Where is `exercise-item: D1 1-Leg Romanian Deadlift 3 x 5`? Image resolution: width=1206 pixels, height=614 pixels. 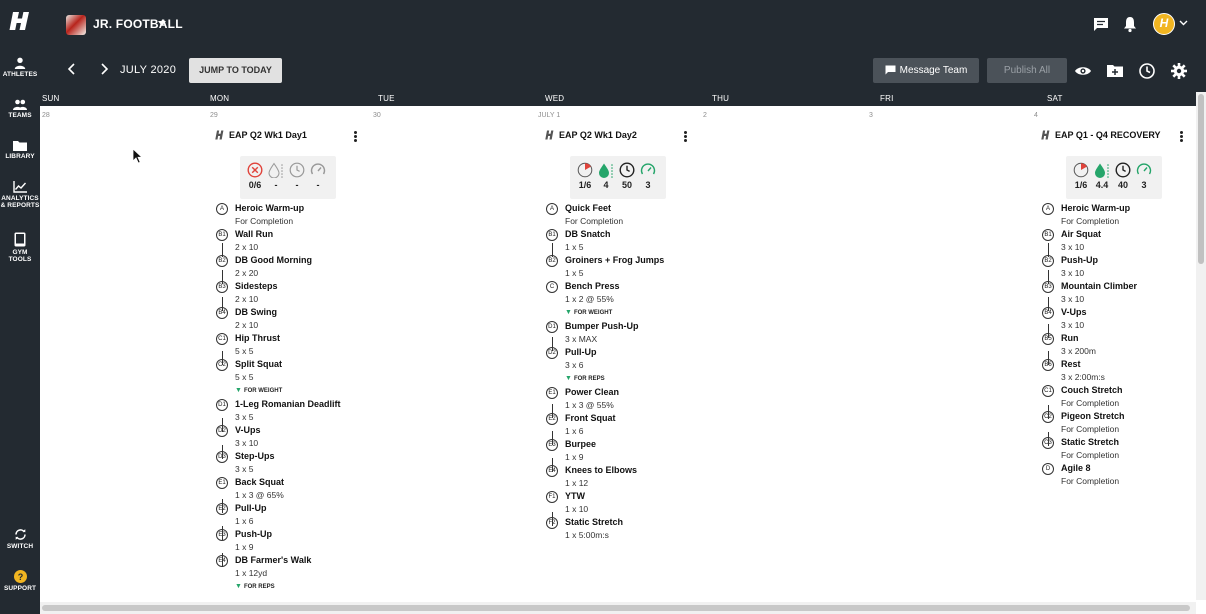
exercise-item: D1 1-Leg Romanian Deadlift 3 x 5 is located at coordinates (295, 411).